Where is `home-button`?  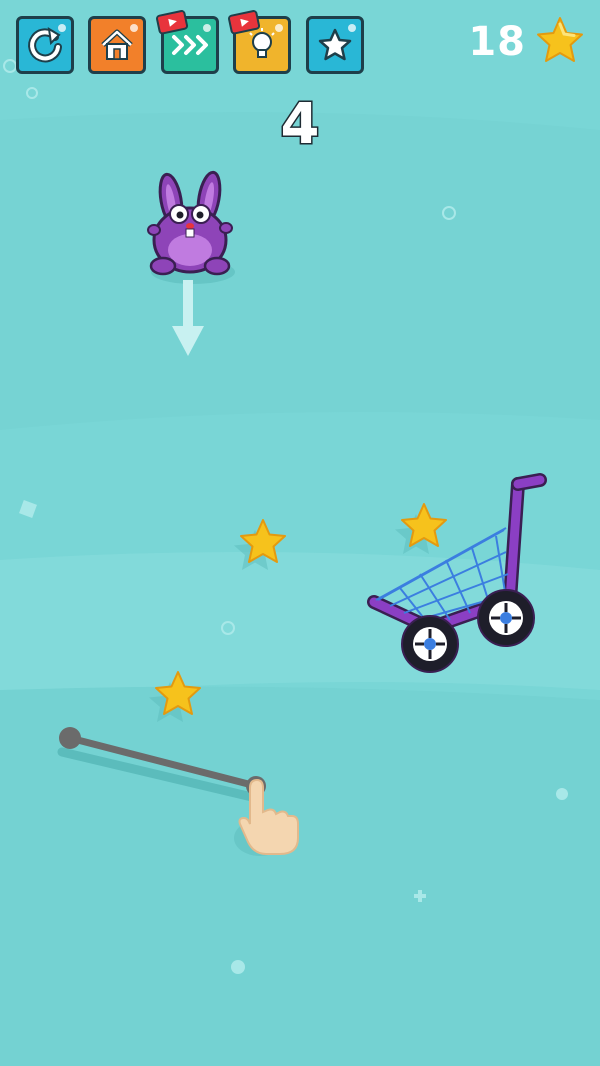 home-button is located at coordinates (117, 45).